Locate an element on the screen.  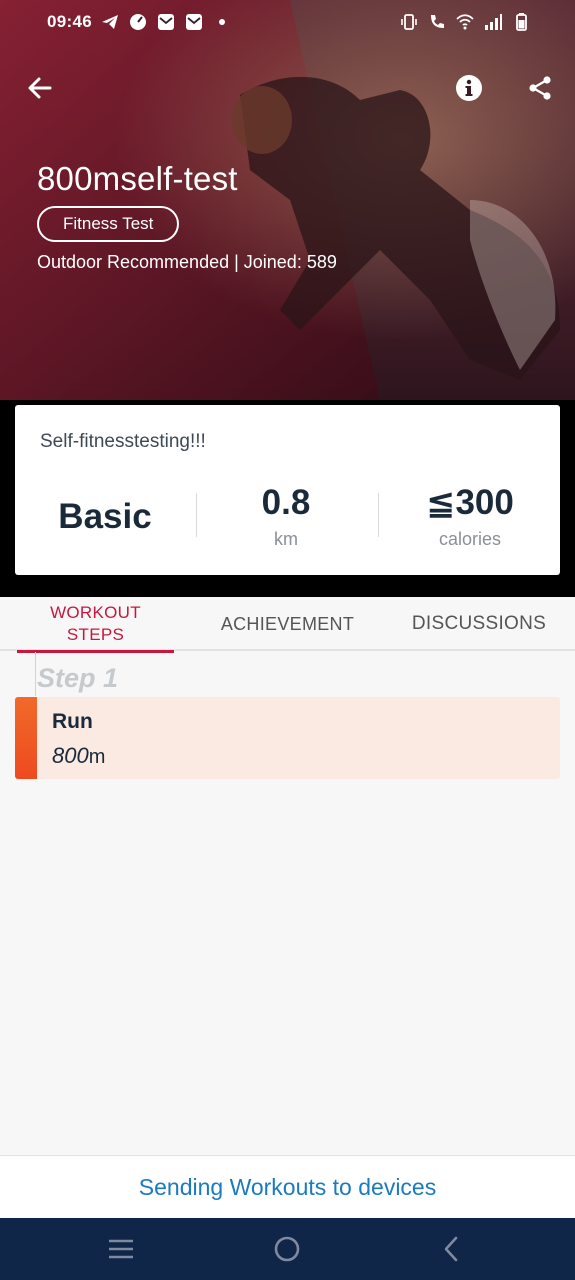
calories-unit: calories is located at coordinates (470, 539).